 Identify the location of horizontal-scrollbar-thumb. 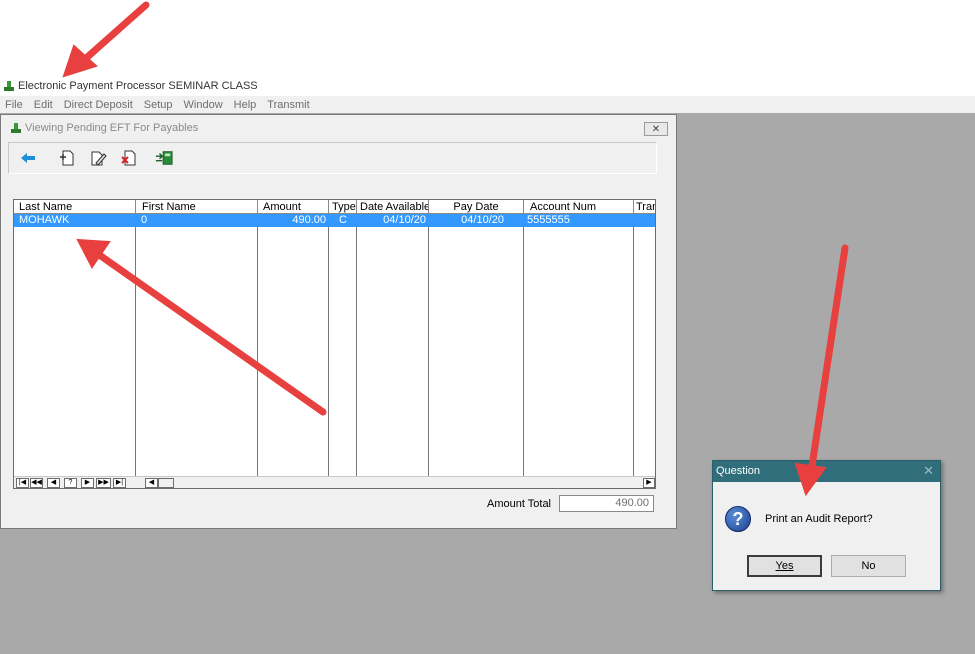
(166, 483).